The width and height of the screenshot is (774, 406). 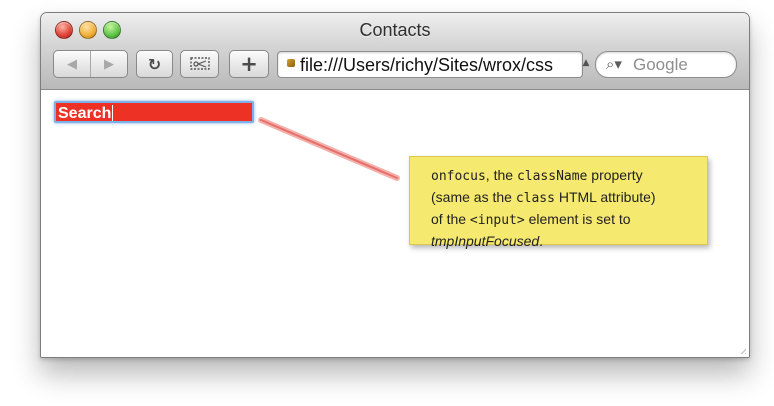 I want to click on forward-icon: ▶, so click(x=109, y=64).